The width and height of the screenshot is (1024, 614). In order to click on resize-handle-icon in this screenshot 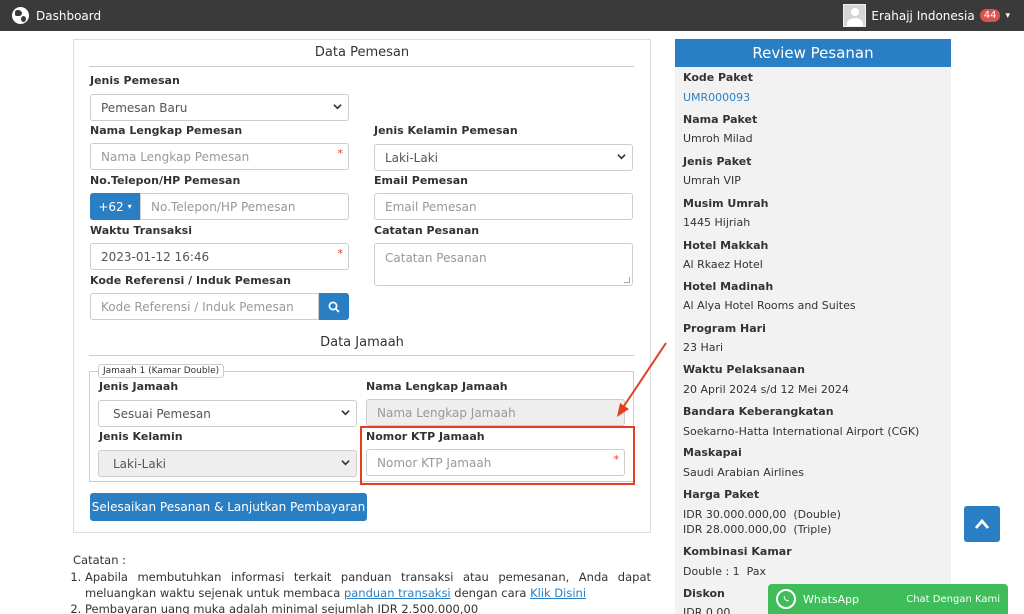, I will do `click(627, 280)`.